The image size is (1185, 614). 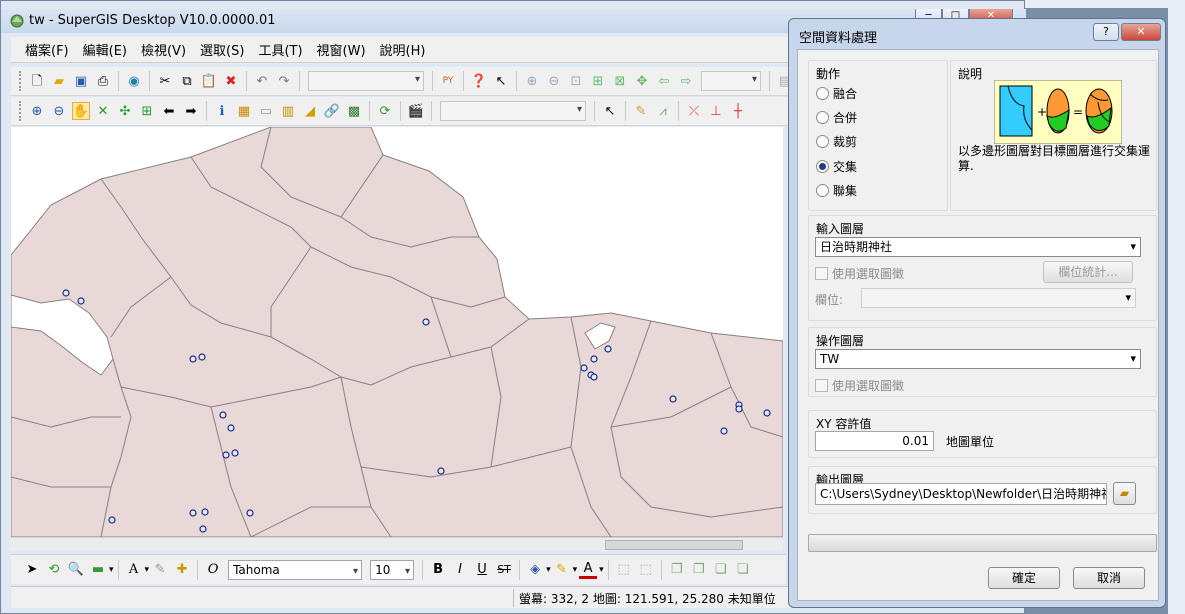 What do you see at coordinates (76, 570) in the screenshot?
I see `zoom-page-icon: 🔍` at bounding box center [76, 570].